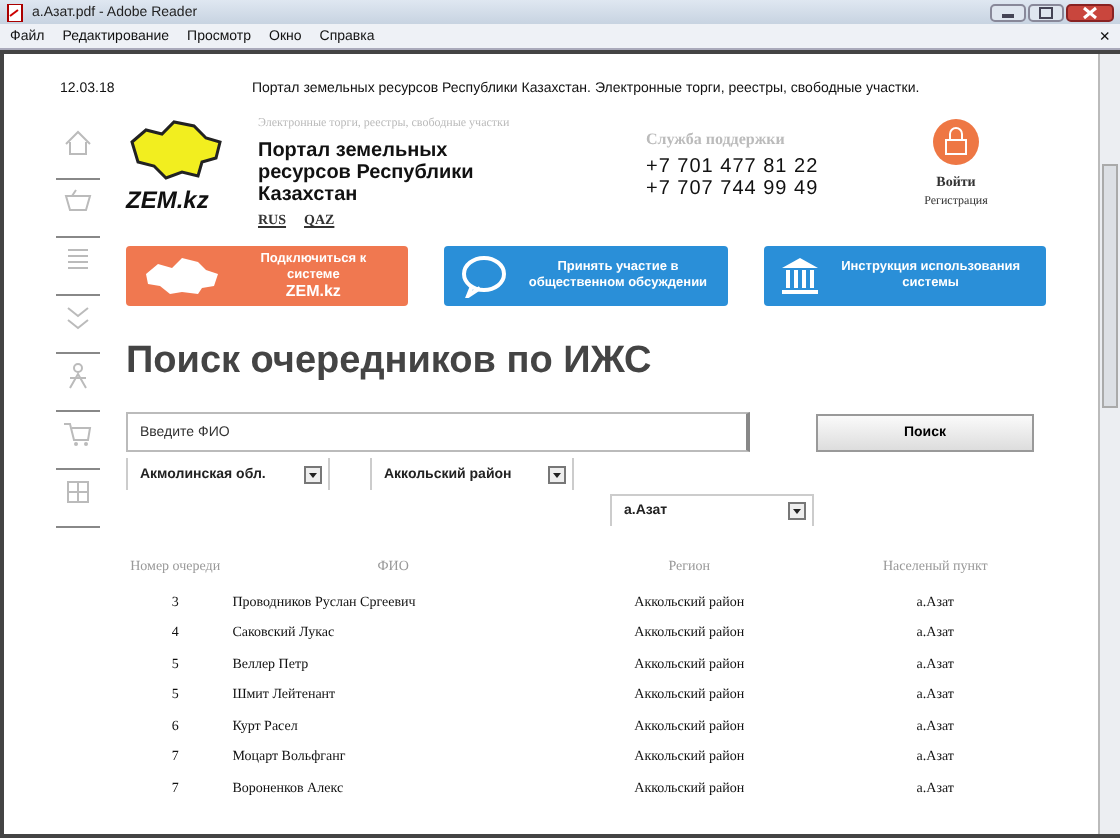 This screenshot has height=838, width=1120. What do you see at coordinates (1090, 12) in the screenshot?
I see `close-icon` at bounding box center [1090, 12].